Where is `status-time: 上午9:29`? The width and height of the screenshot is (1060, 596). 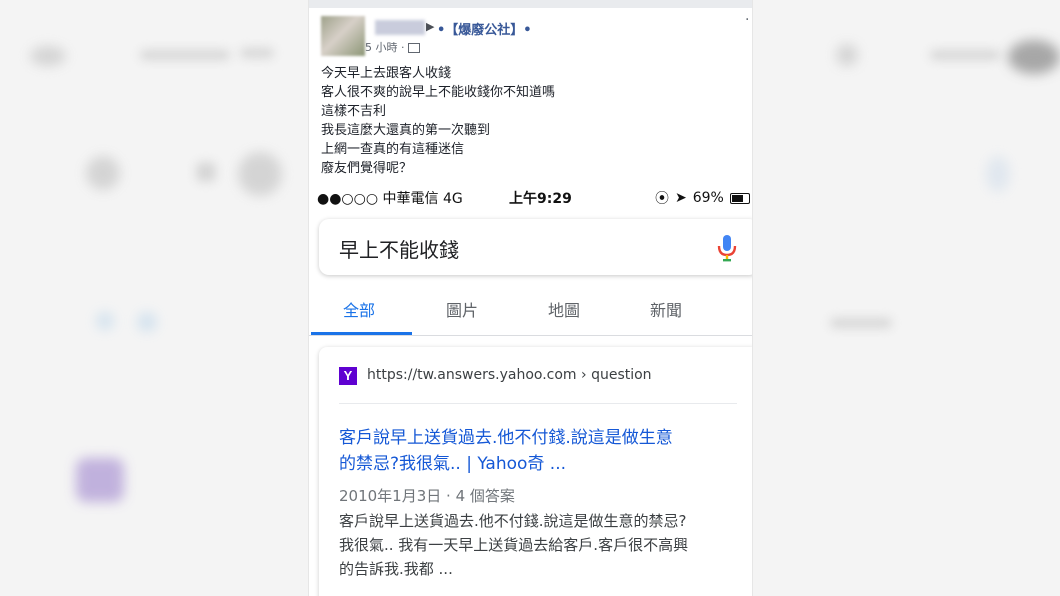 status-time: 上午9:29 is located at coordinates (540, 199).